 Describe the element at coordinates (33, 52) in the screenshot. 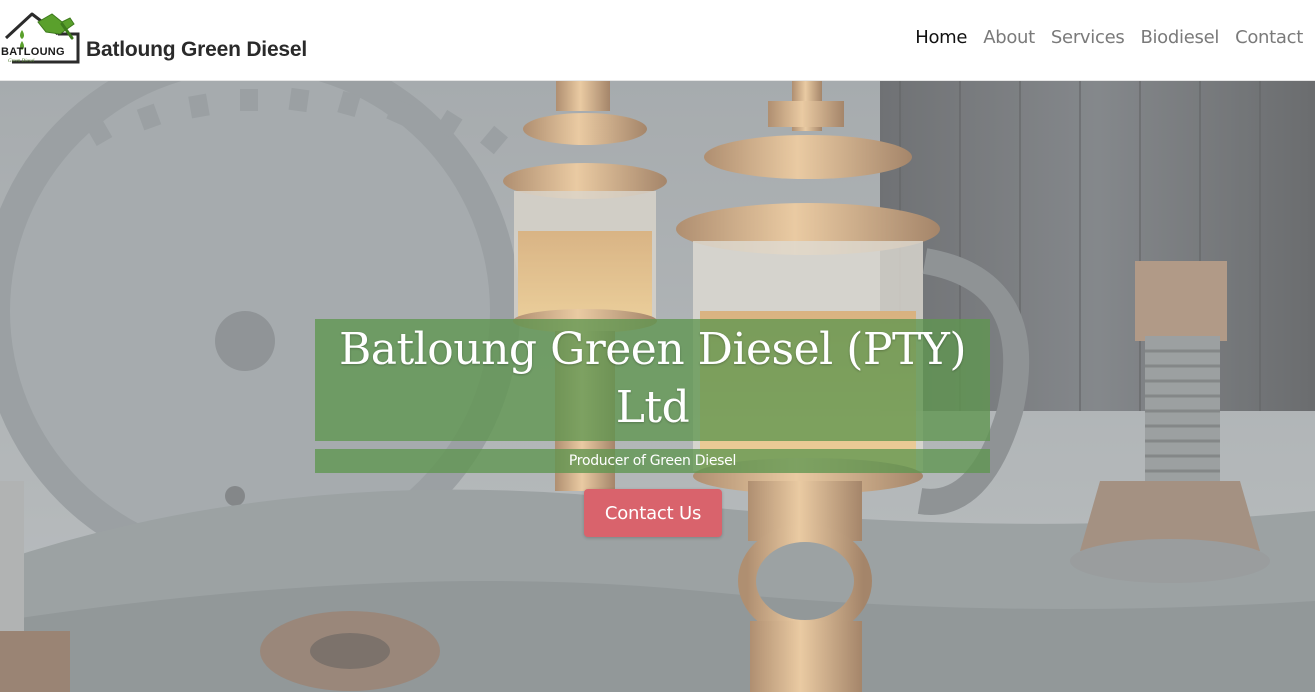

I see `logo-wordmark: BATLOUNG` at that location.